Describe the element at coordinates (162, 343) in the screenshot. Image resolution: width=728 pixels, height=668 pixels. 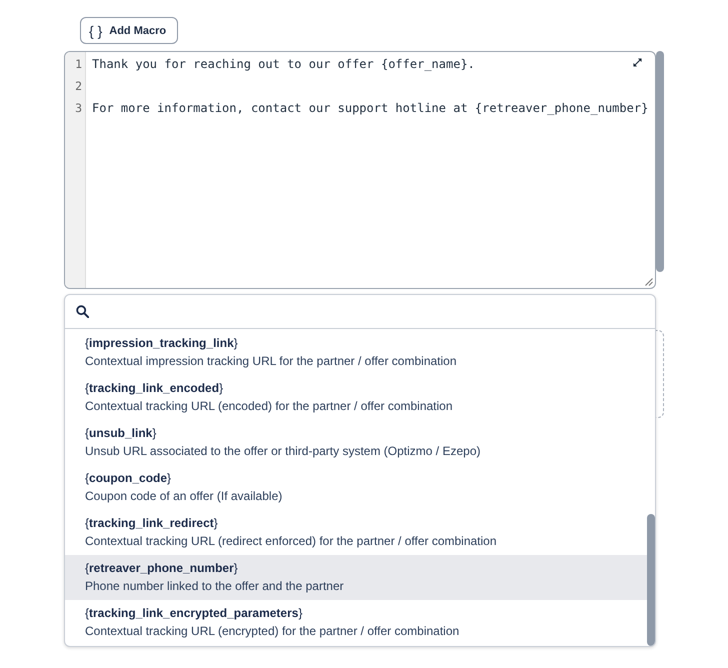
I see `macro-name: {impression_tracking_link}` at that location.